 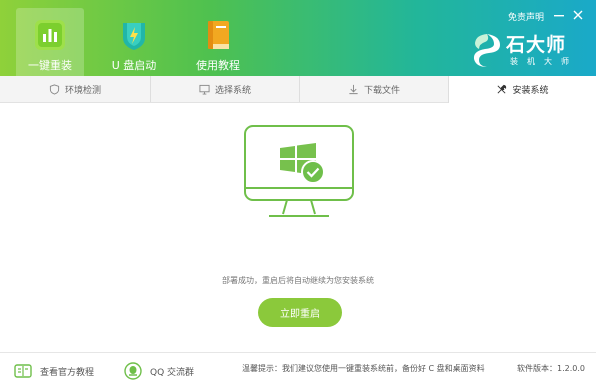 I want to click on nav-usb-boot: U 盘启动, so click(x=134, y=42).